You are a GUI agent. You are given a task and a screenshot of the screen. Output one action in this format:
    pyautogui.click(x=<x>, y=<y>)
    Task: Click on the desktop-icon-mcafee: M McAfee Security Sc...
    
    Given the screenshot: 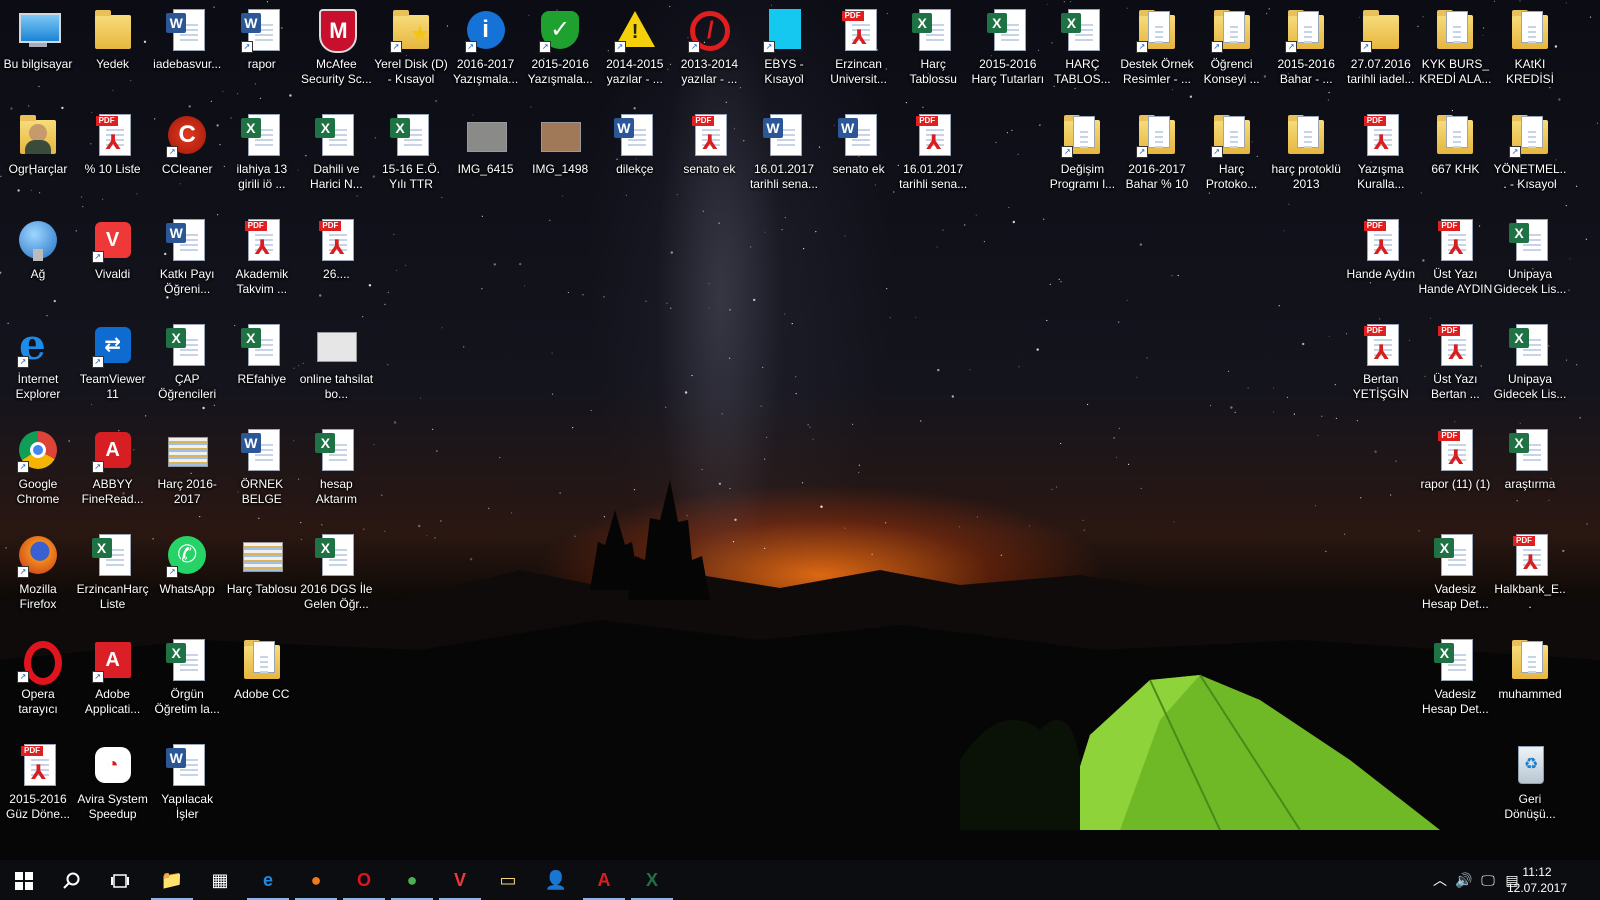 What is the action you would take?
    pyautogui.click(x=336, y=54)
    